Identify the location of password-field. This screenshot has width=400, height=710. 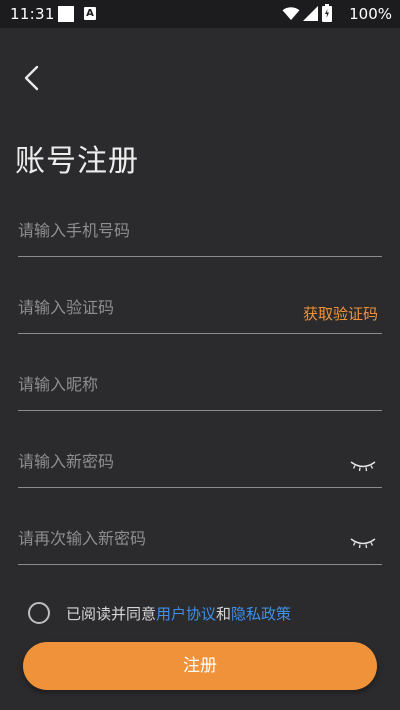
(200, 465).